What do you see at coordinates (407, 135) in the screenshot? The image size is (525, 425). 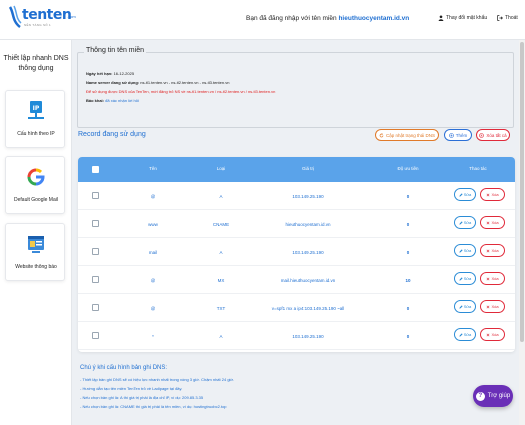 I see `update-dns-status-button: Cập nhật trạng thái DNS` at bounding box center [407, 135].